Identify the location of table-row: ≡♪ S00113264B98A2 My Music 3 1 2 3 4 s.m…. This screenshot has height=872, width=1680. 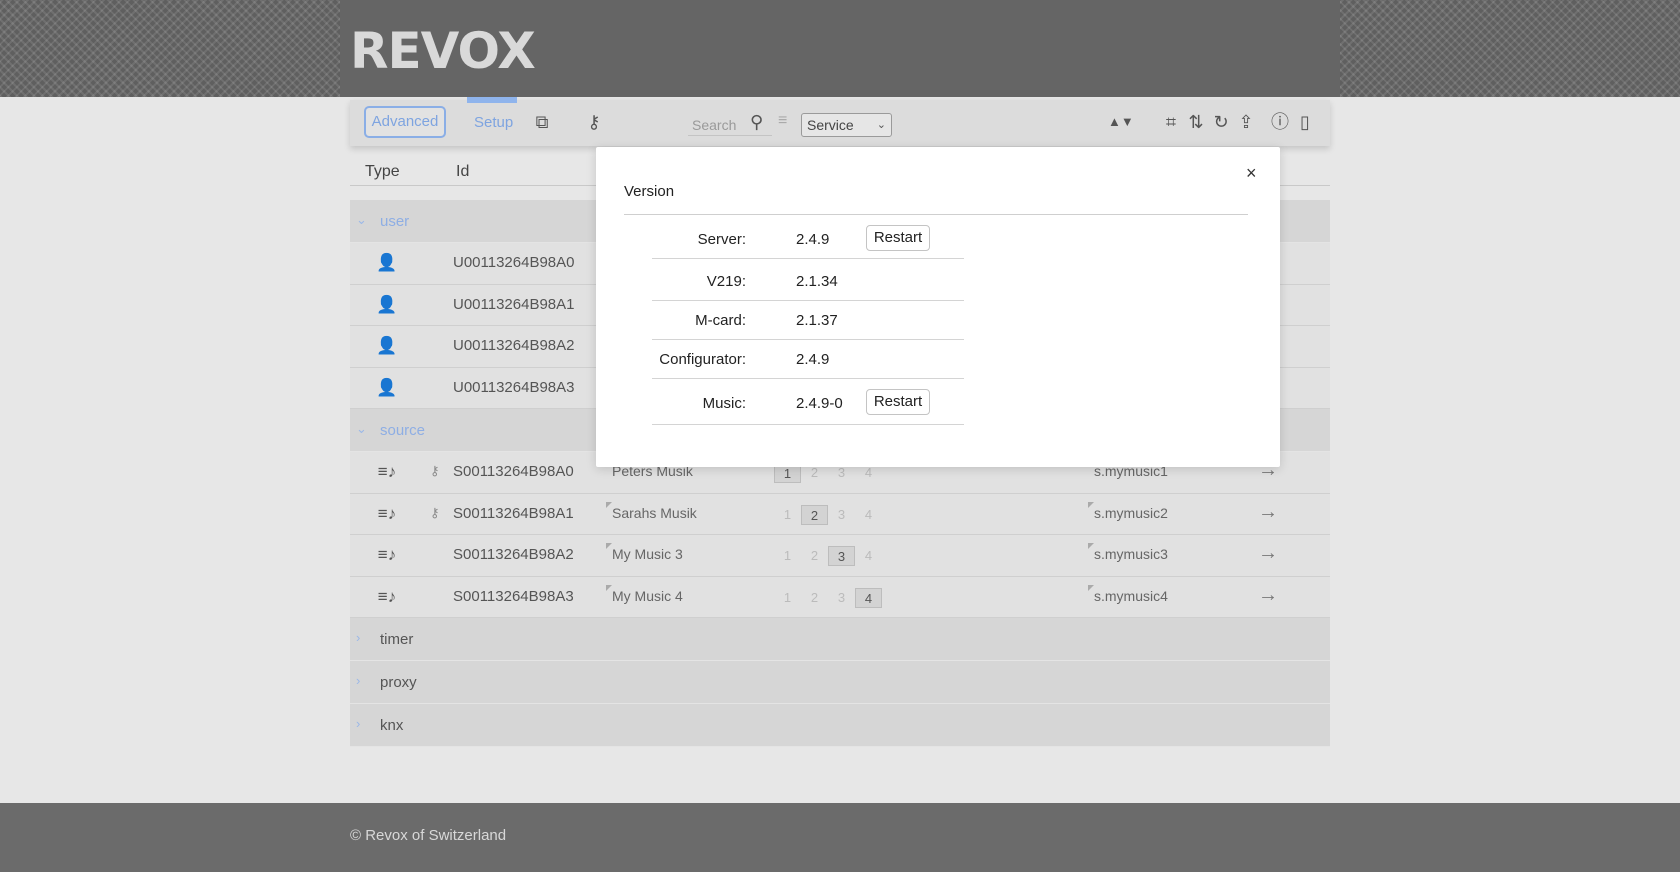
(840, 556).